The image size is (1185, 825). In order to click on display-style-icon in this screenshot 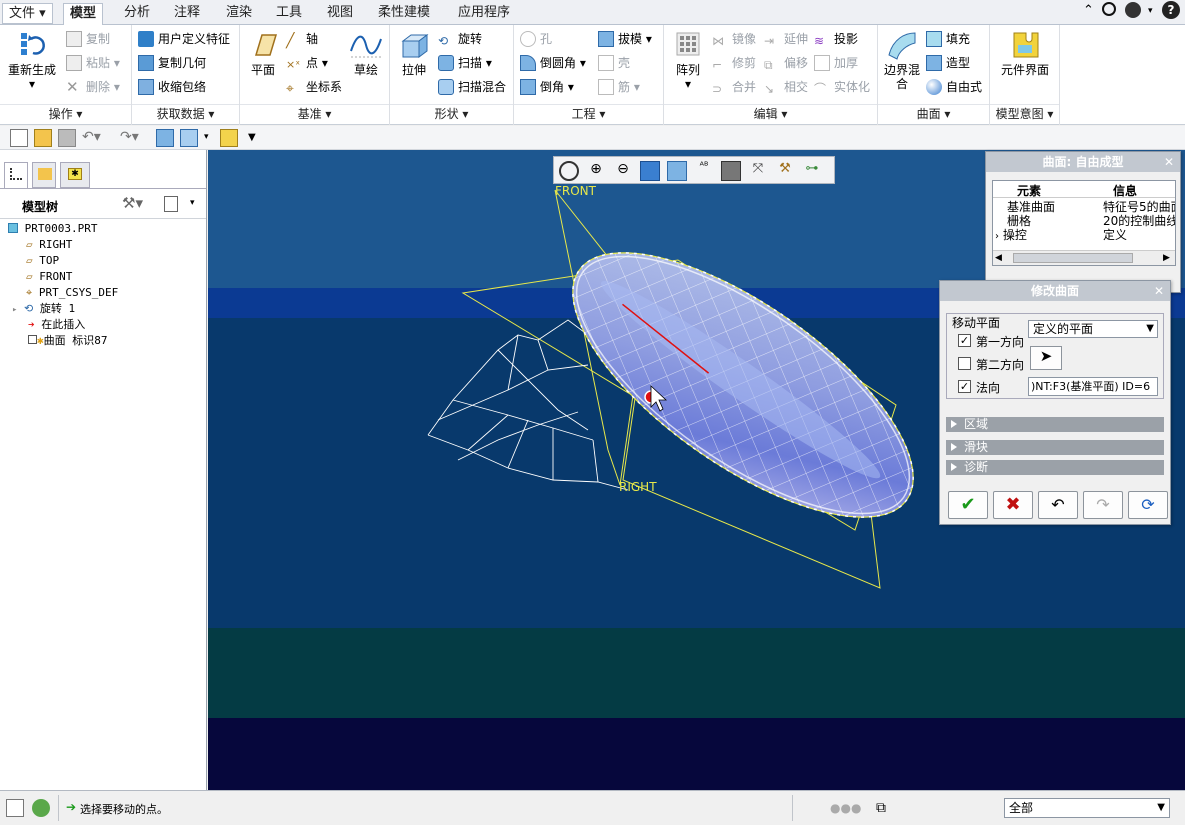, I will do `click(677, 171)`.